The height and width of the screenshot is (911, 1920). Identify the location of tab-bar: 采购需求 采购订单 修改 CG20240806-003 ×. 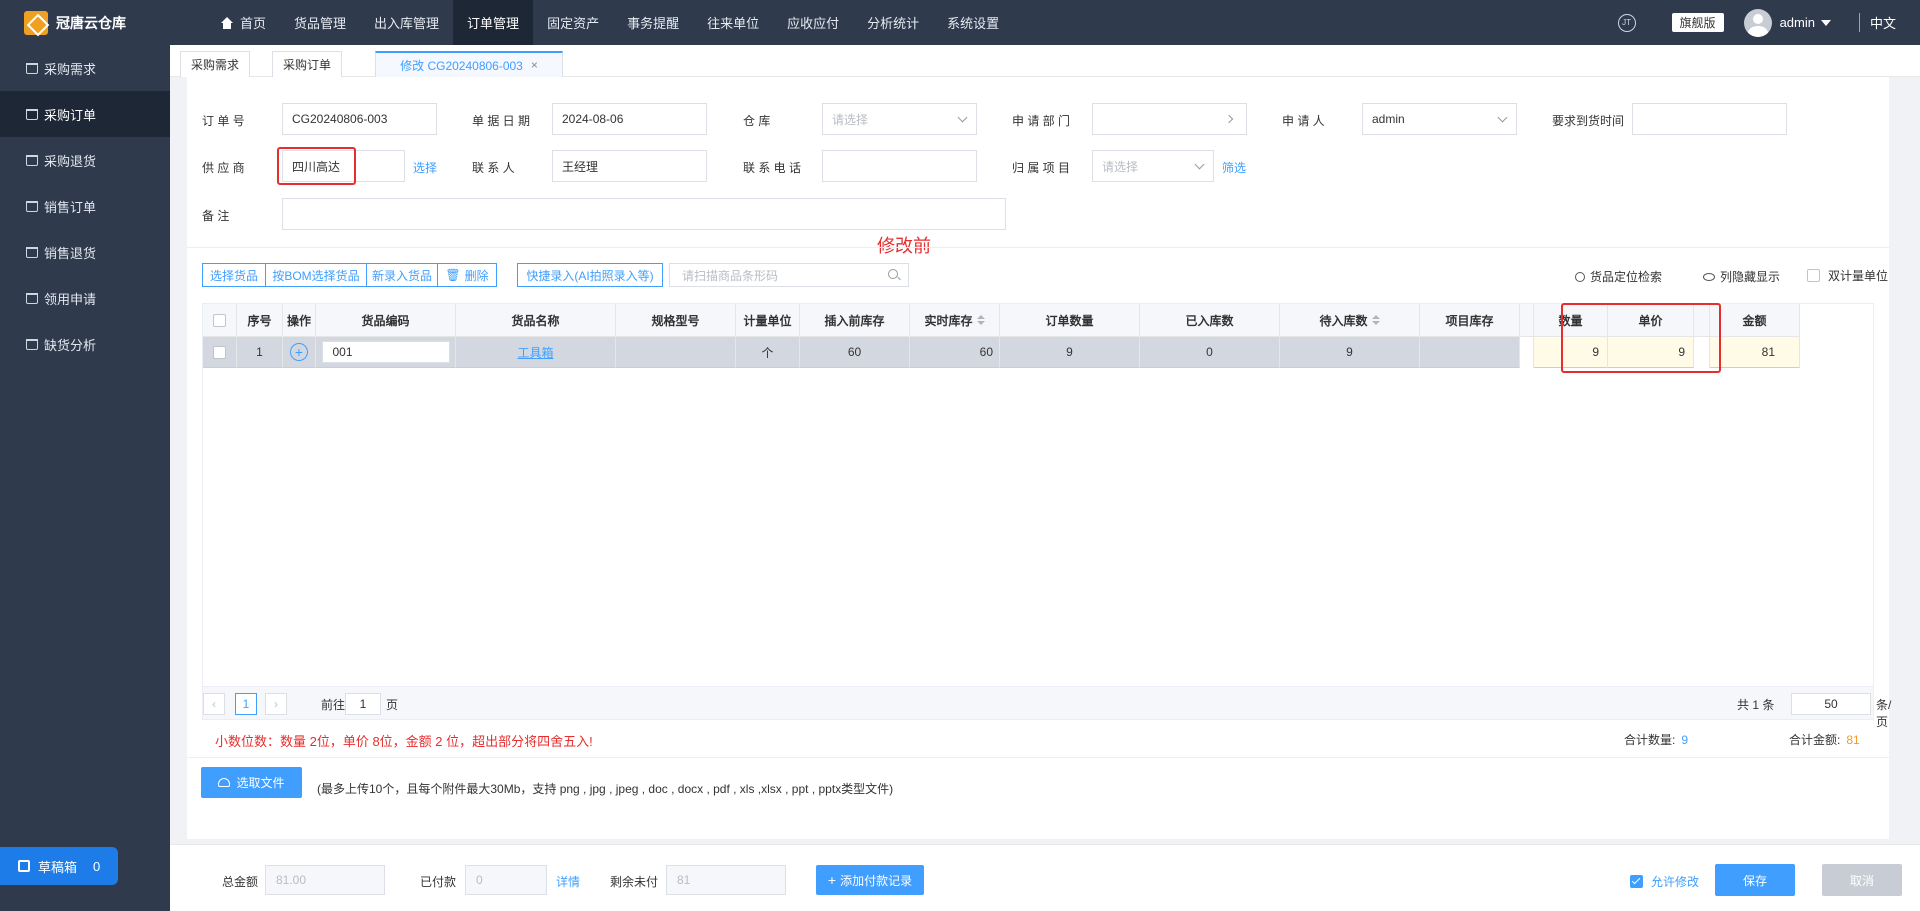
(1045, 61).